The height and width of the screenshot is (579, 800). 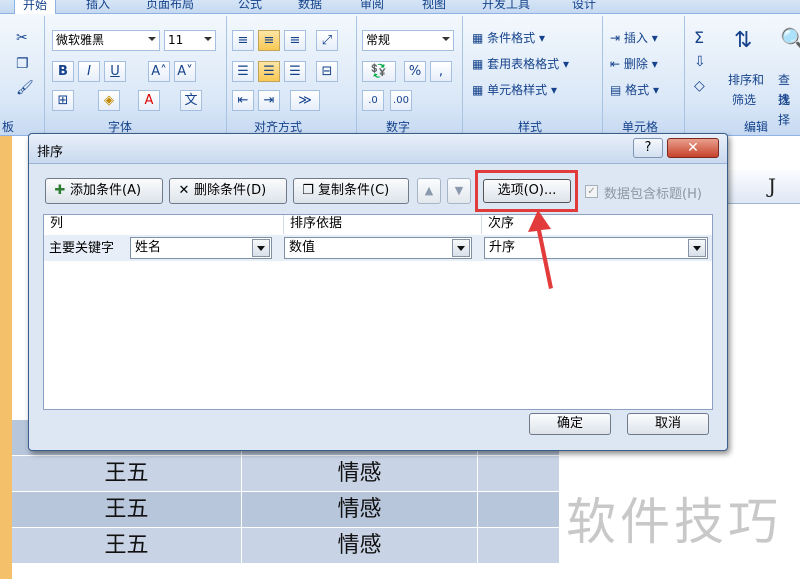 What do you see at coordinates (441, 71) in the screenshot?
I see `comma-icon: ,` at bounding box center [441, 71].